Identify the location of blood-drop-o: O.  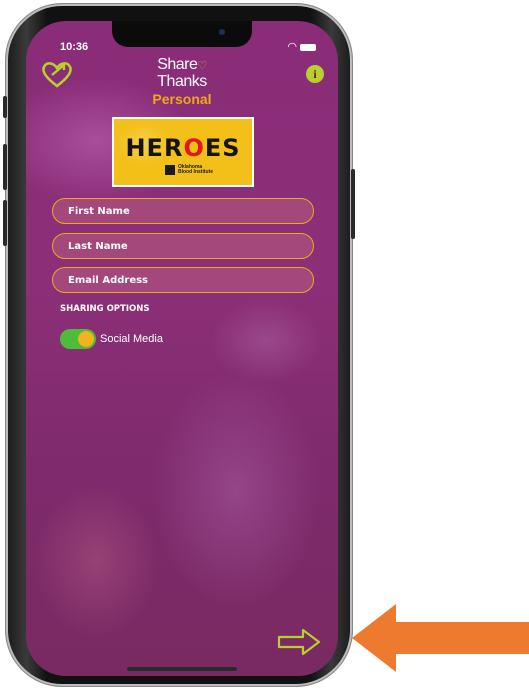
(194, 148).